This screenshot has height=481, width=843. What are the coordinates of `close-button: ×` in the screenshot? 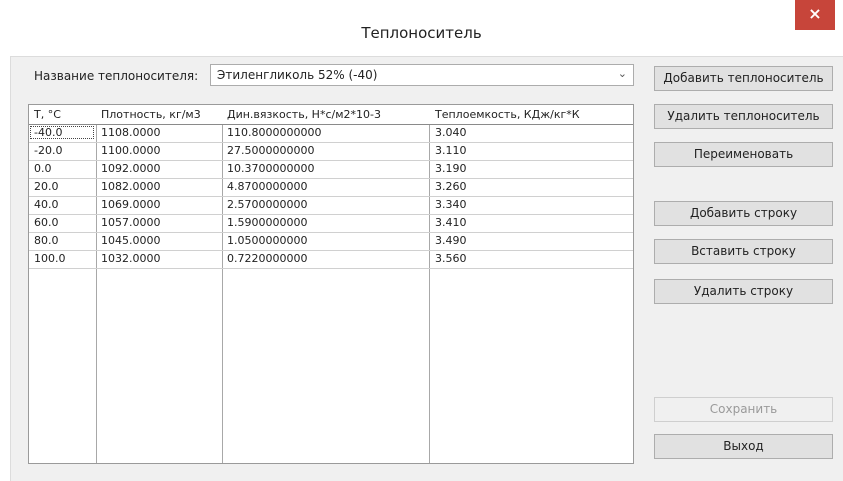 It's located at (815, 15).